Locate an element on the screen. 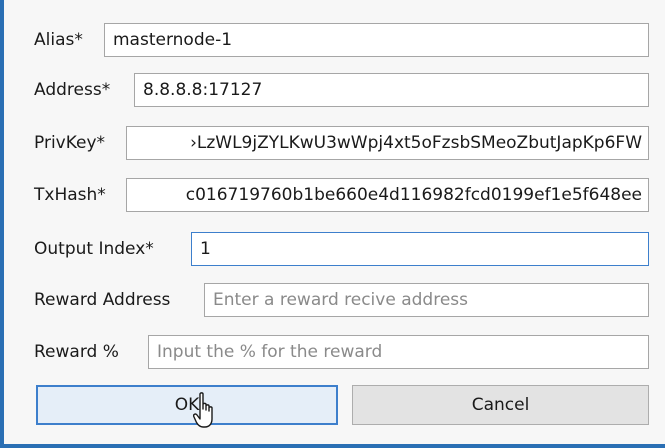 The image size is (665, 448). privkey-row: PrivKey* is located at coordinates (69, 143).